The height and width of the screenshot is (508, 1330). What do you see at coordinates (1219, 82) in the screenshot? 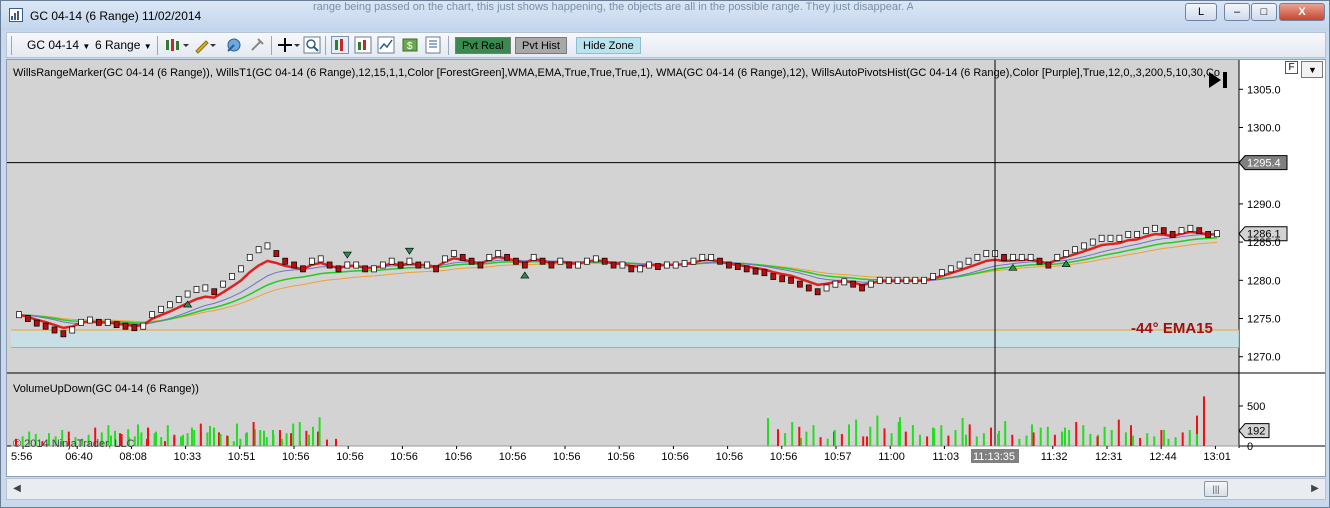
I see `play-skip-icon` at bounding box center [1219, 82].